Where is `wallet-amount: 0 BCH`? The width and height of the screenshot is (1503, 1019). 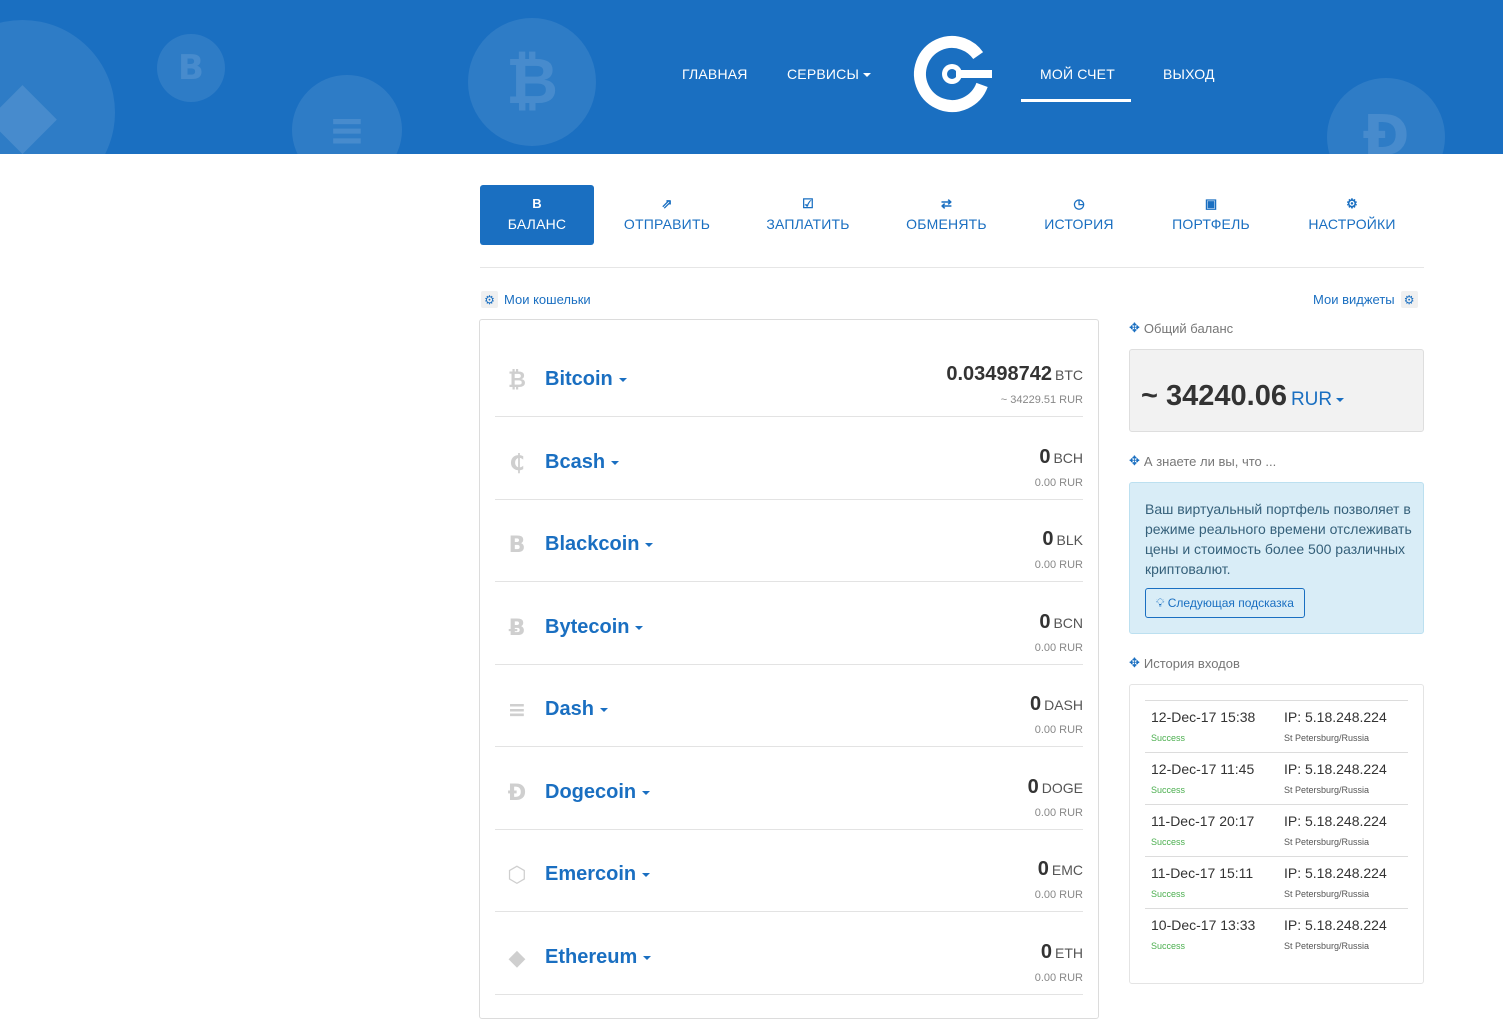
wallet-amount: 0 BCH is located at coordinates (1061, 457).